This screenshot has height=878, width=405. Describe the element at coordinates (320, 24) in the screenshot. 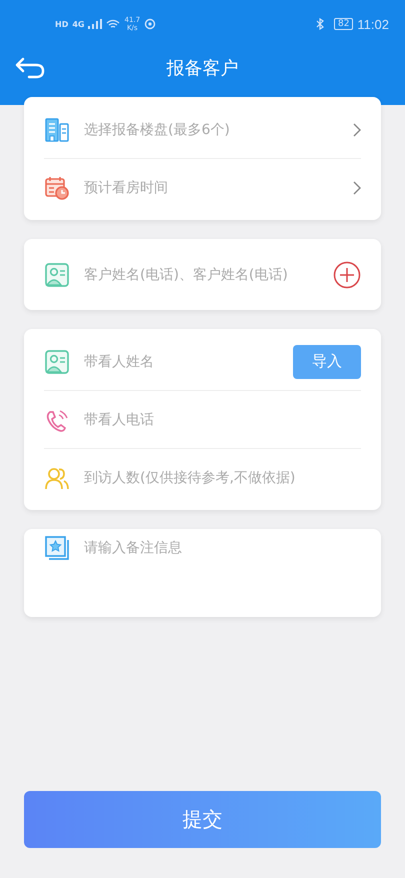

I see `bluetooth-icon` at that location.